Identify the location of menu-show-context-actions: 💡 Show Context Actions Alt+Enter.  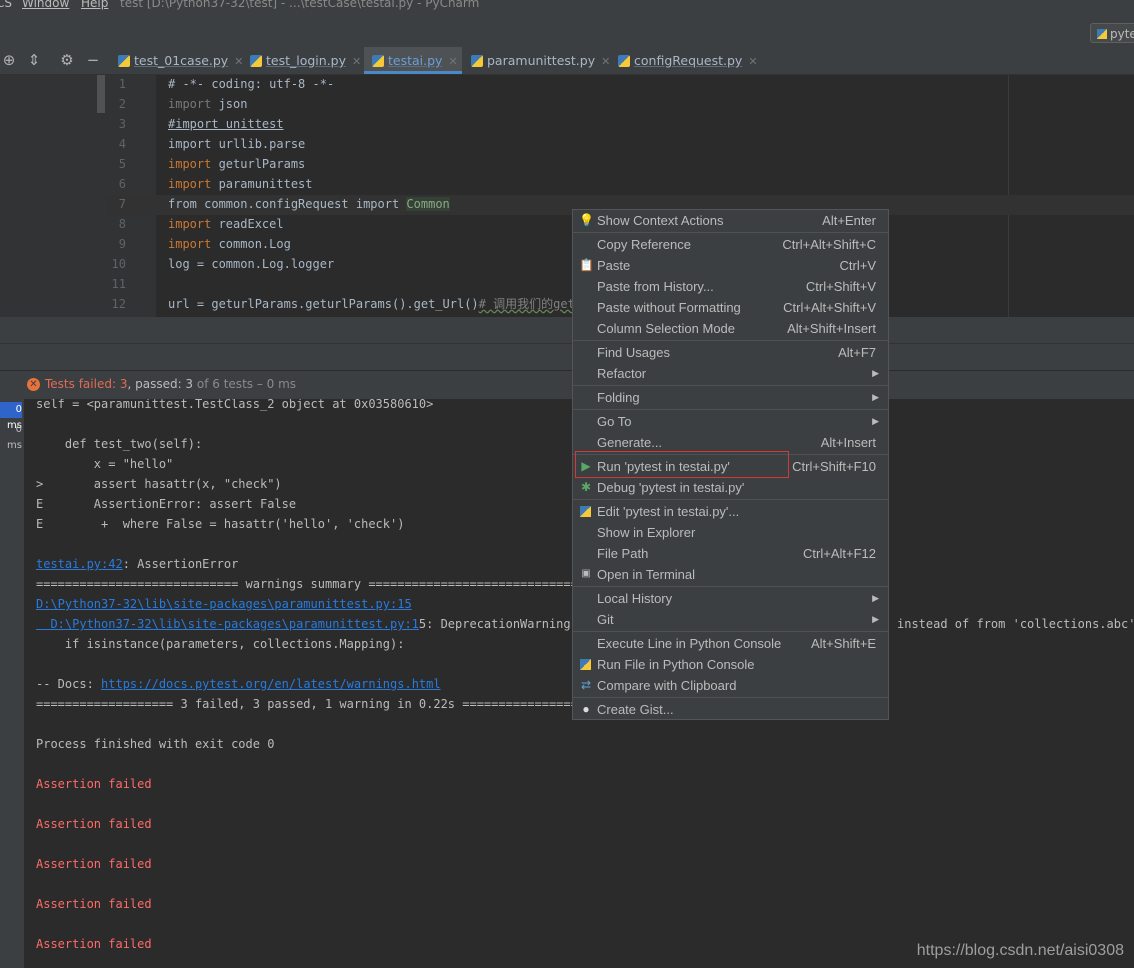
(730, 220).